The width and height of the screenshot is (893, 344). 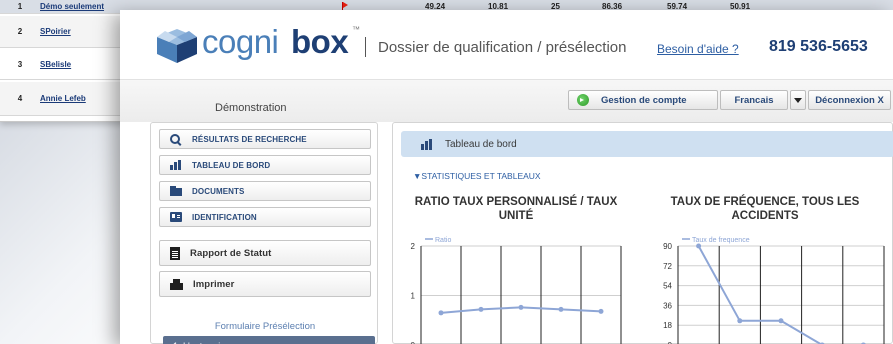 I want to click on chevron-down-icon, so click(x=798, y=100).